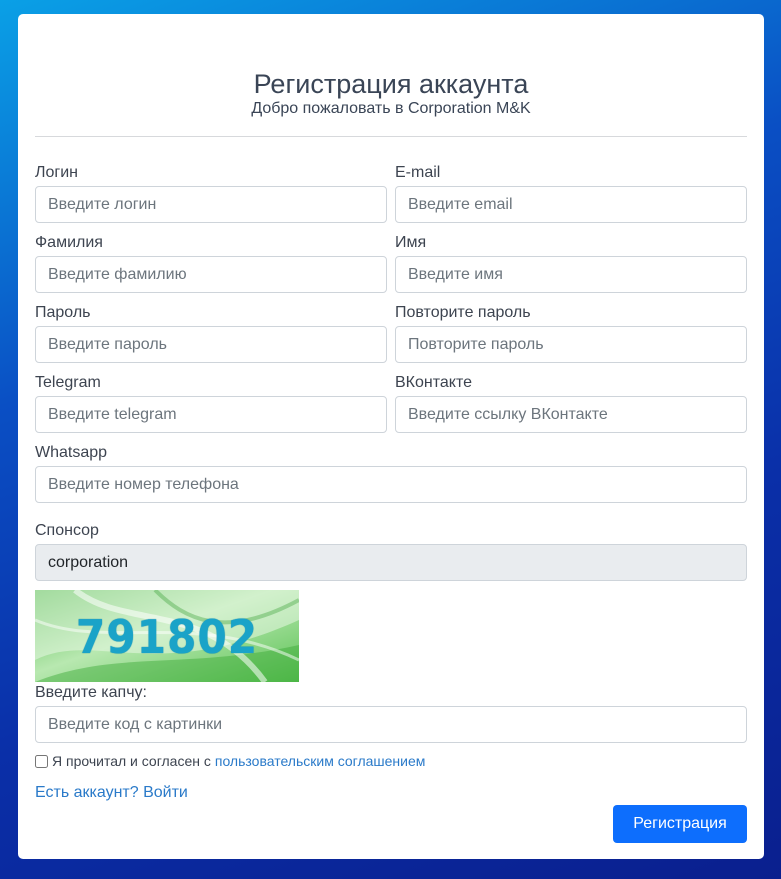  I want to click on agreement-text: Я прочитал и согласен с, so click(131, 761).